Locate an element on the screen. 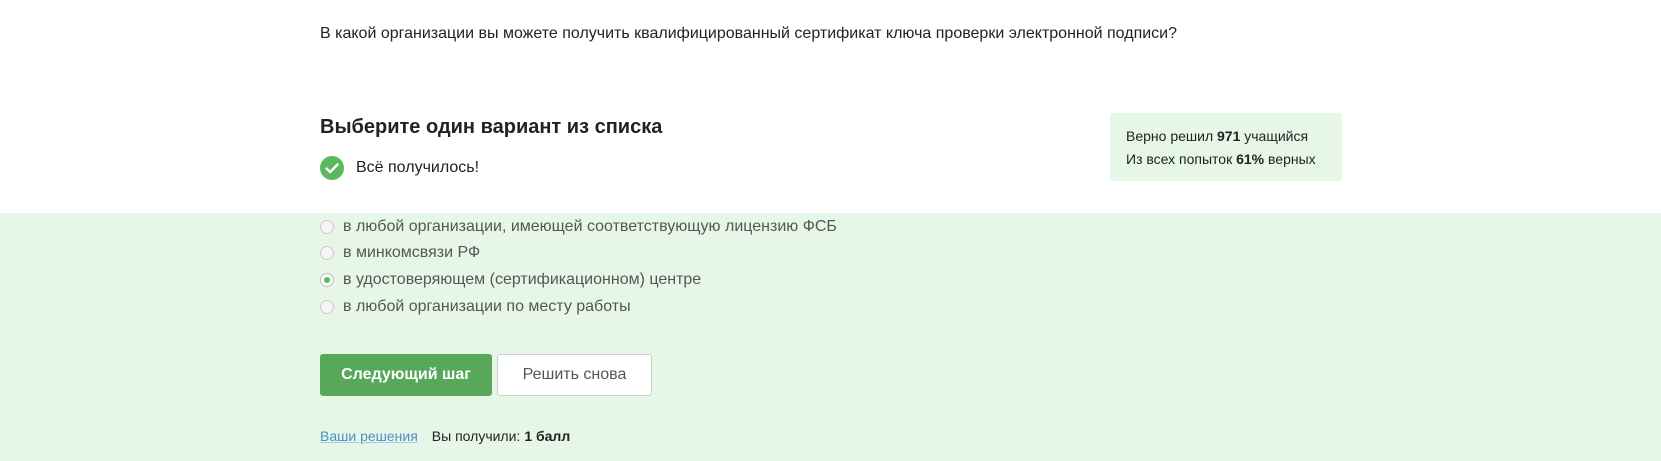 The image size is (1661, 461). stats-attempts-line: Из всех попыток 61% верных is located at coordinates (1226, 159).